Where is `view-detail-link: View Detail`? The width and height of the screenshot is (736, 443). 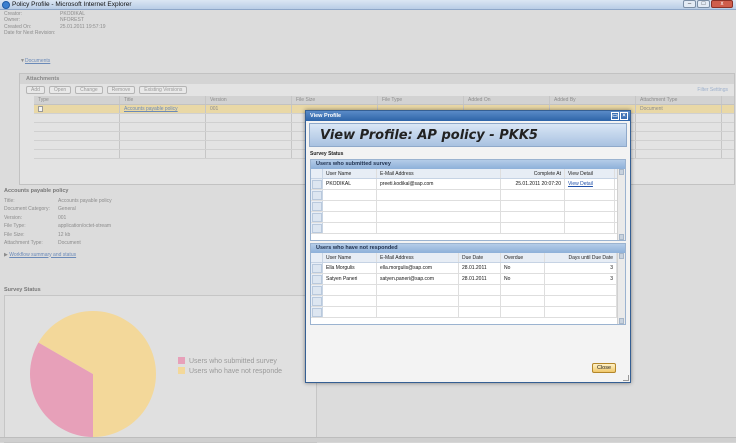 view-detail-link: View Detail is located at coordinates (590, 184).